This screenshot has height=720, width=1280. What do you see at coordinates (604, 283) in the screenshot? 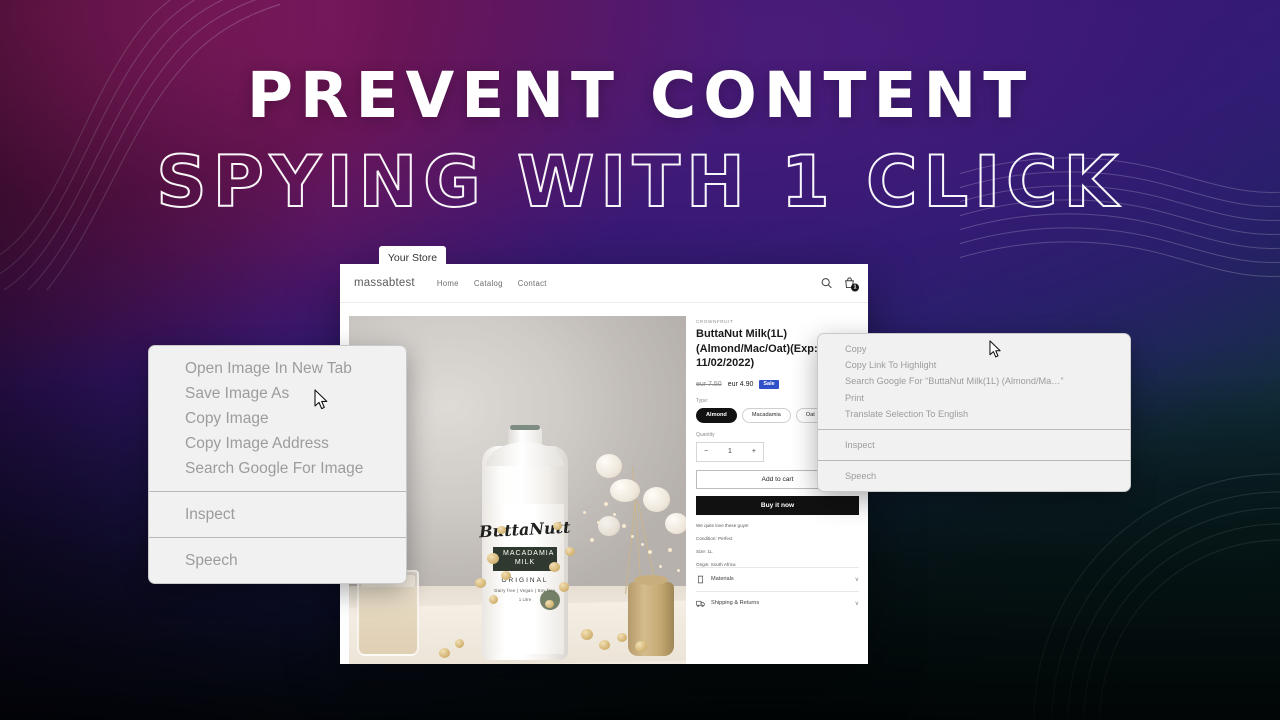
I see `site-header: massabtest Home Catalog Contact 1` at bounding box center [604, 283].